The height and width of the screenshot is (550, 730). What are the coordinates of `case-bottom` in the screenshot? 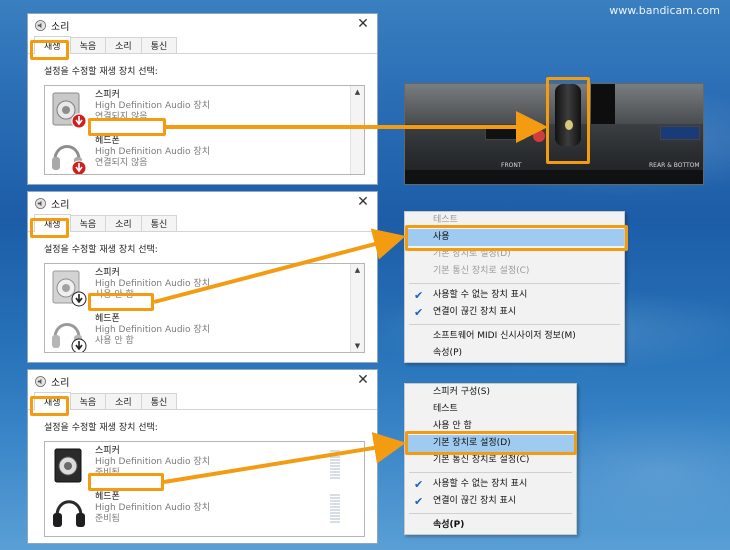 It's located at (554, 177).